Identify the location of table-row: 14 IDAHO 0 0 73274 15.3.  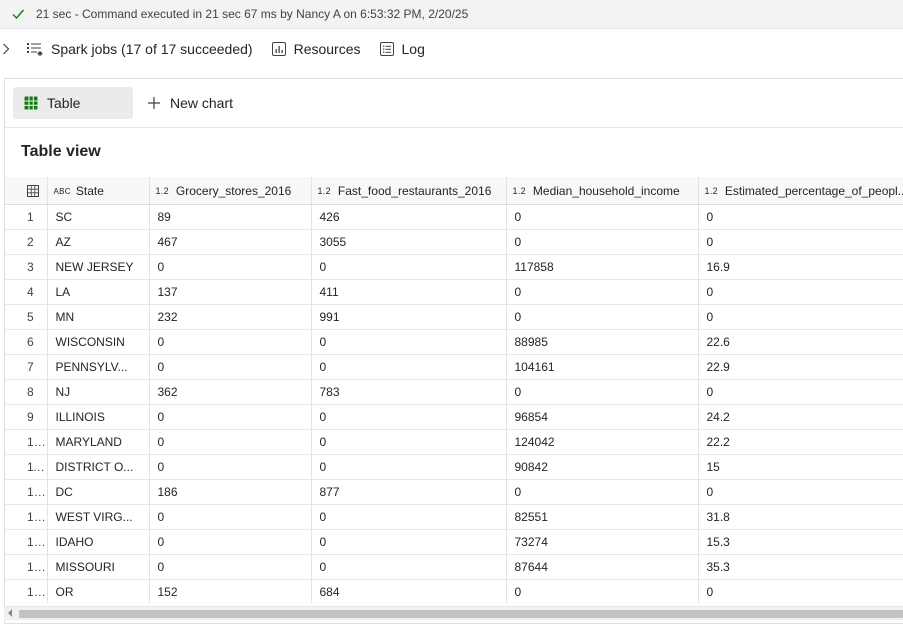
(454, 542).